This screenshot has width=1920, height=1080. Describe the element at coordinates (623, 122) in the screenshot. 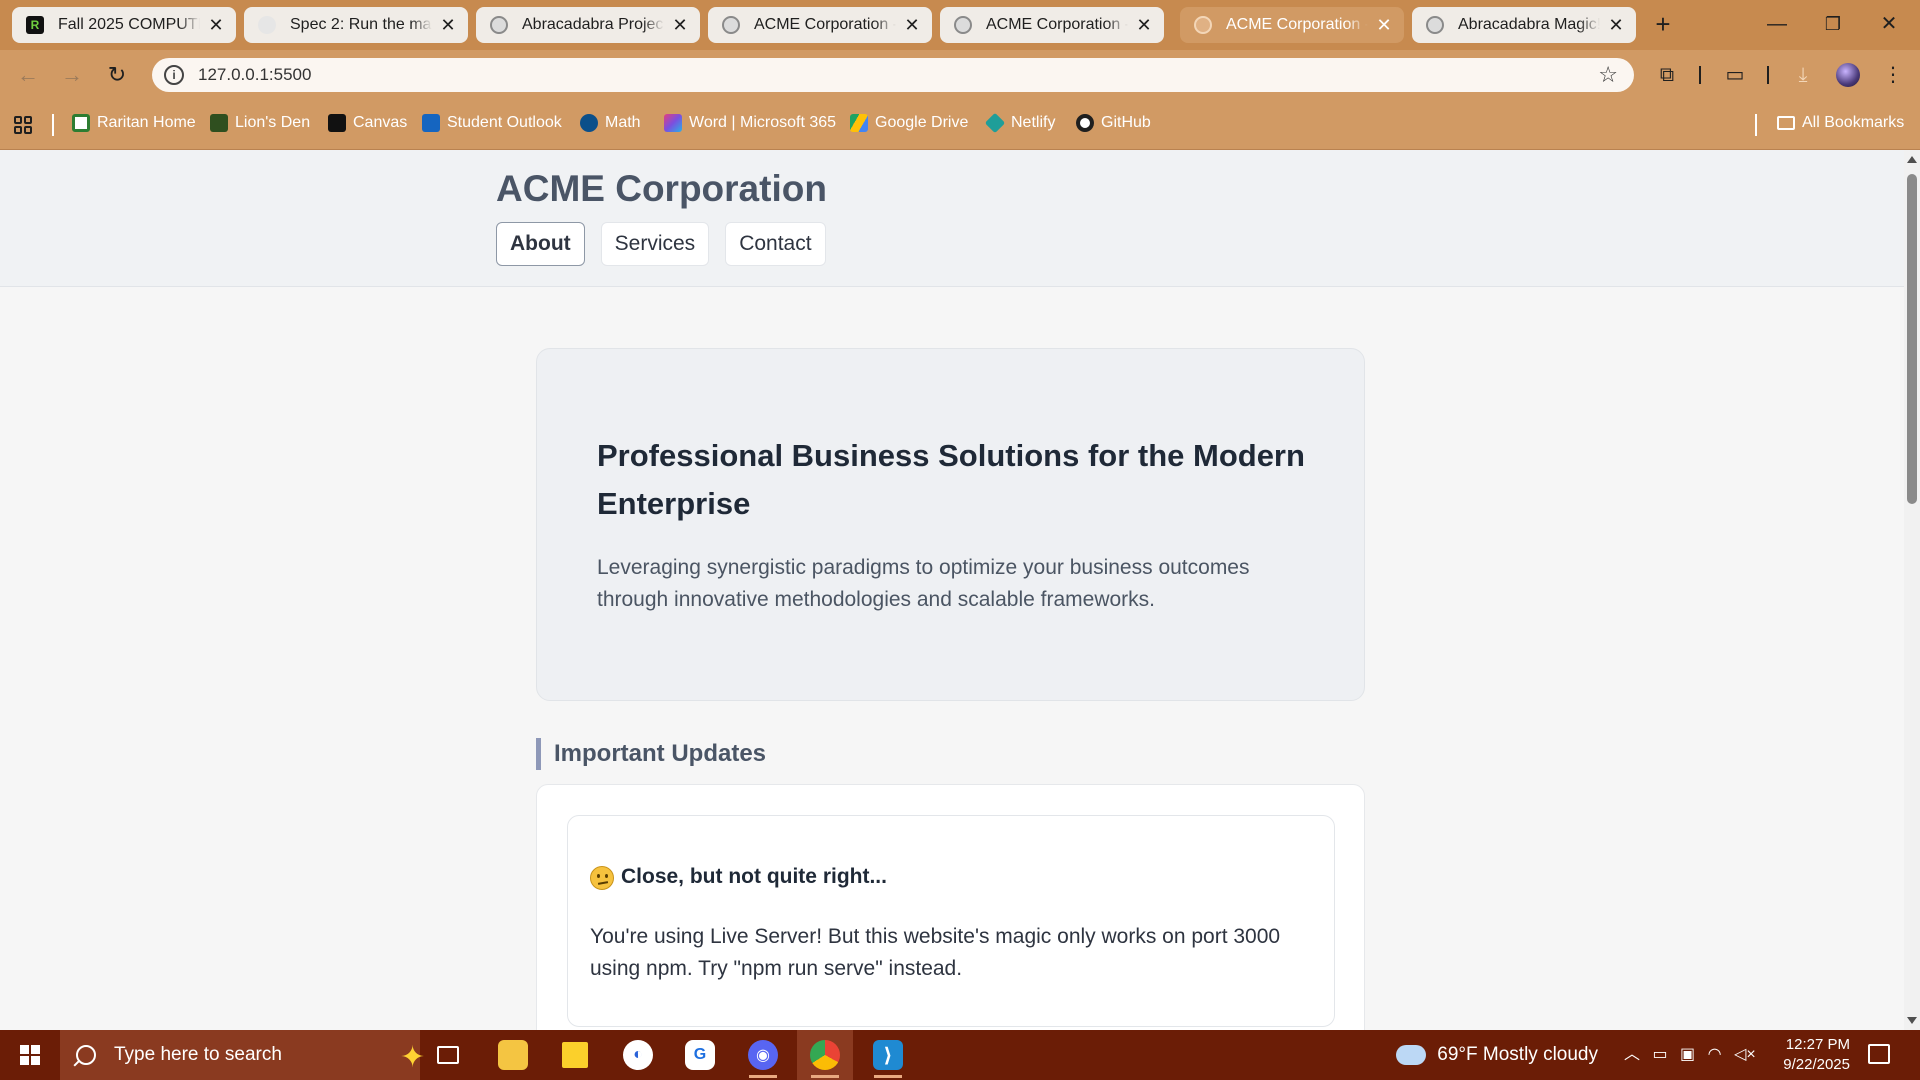

I see `bookmark-label: Math` at that location.